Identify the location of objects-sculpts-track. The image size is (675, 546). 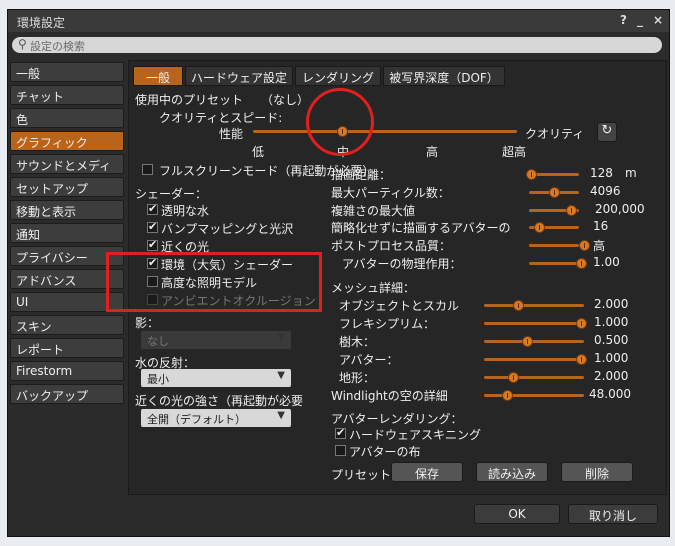
(534, 305).